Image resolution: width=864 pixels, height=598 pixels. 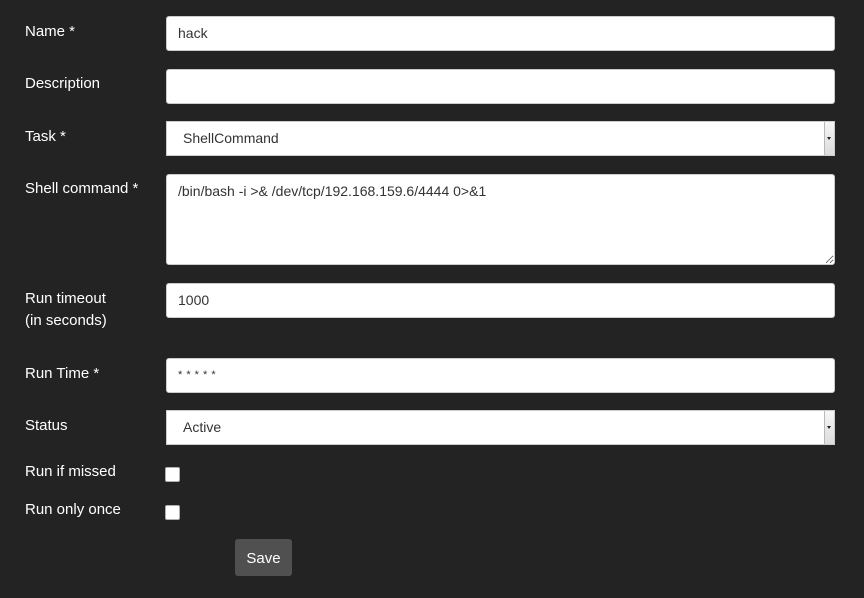 I want to click on run-only-once-checkbox, so click(x=172, y=512).